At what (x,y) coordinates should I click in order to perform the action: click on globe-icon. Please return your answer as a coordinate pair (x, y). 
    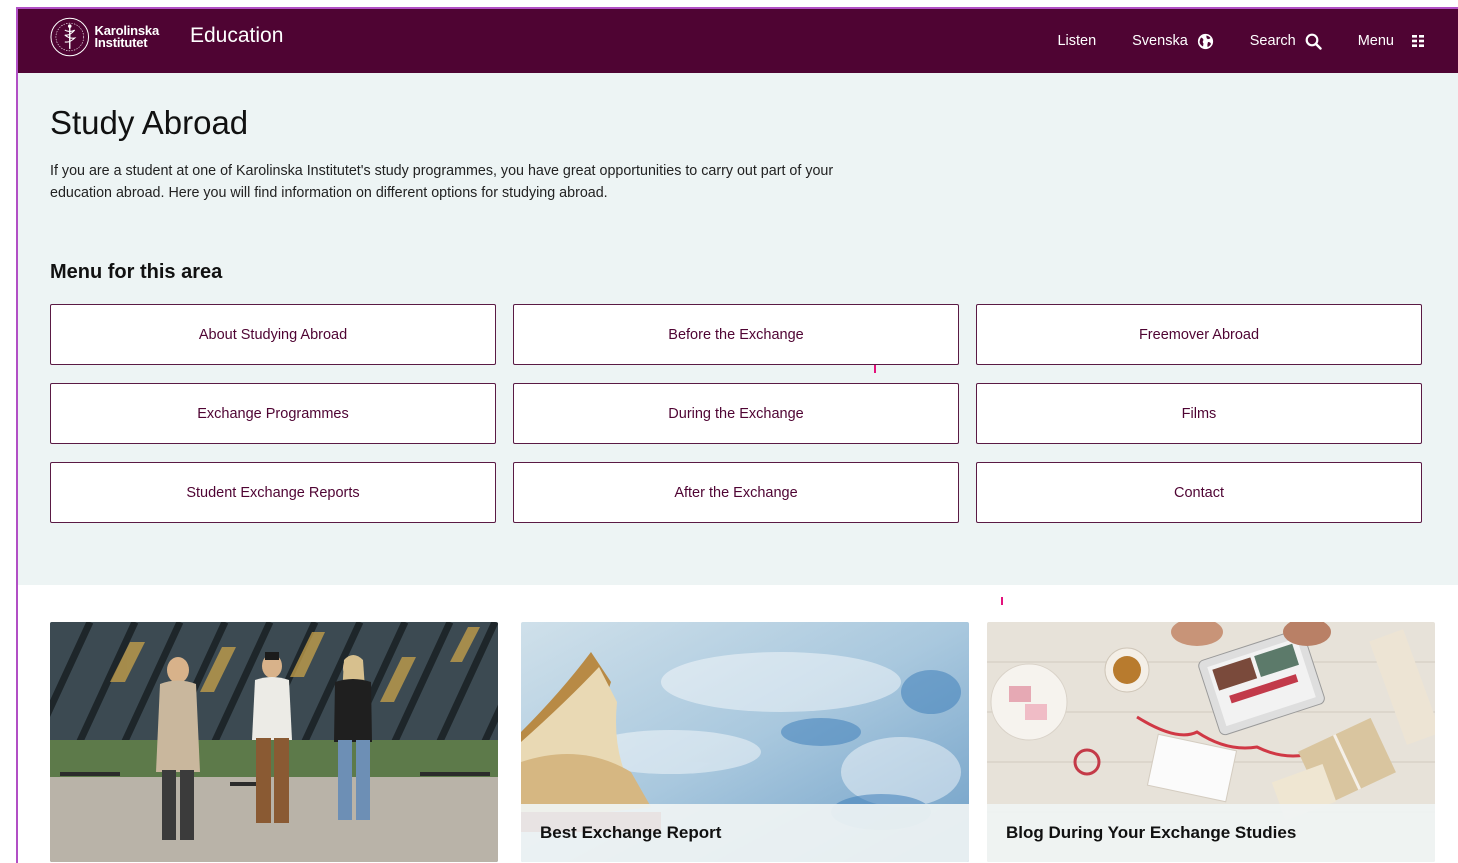
    Looking at the image, I should click on (1205, 41).